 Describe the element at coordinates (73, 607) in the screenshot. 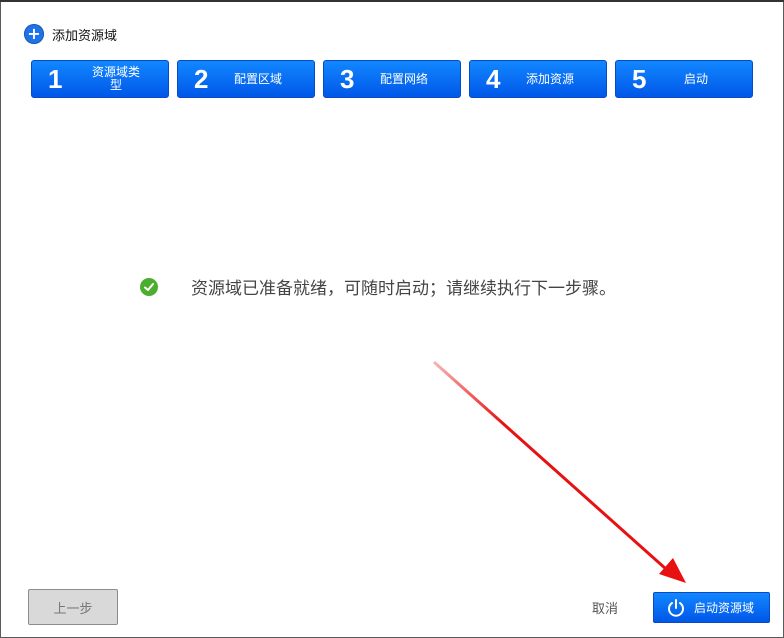

I see `previous-button: 上一步` at that location.